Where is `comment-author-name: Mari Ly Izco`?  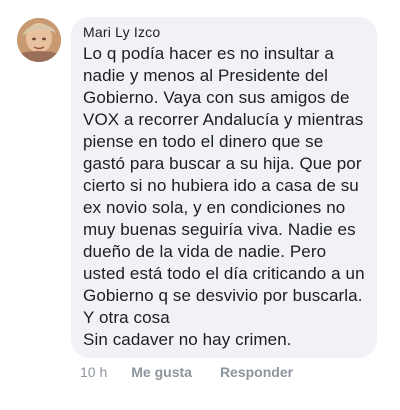
comment-author-name: Mari Ly Izco is located at coordinates (224, 32).